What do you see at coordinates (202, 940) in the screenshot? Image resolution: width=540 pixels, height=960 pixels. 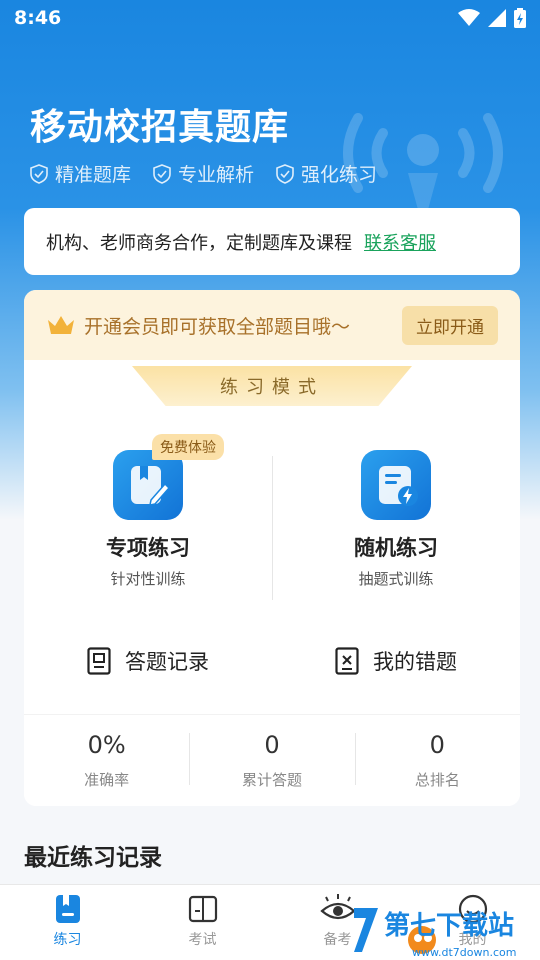 I see `nav-label: 考试` at bounding box center [202, 940].